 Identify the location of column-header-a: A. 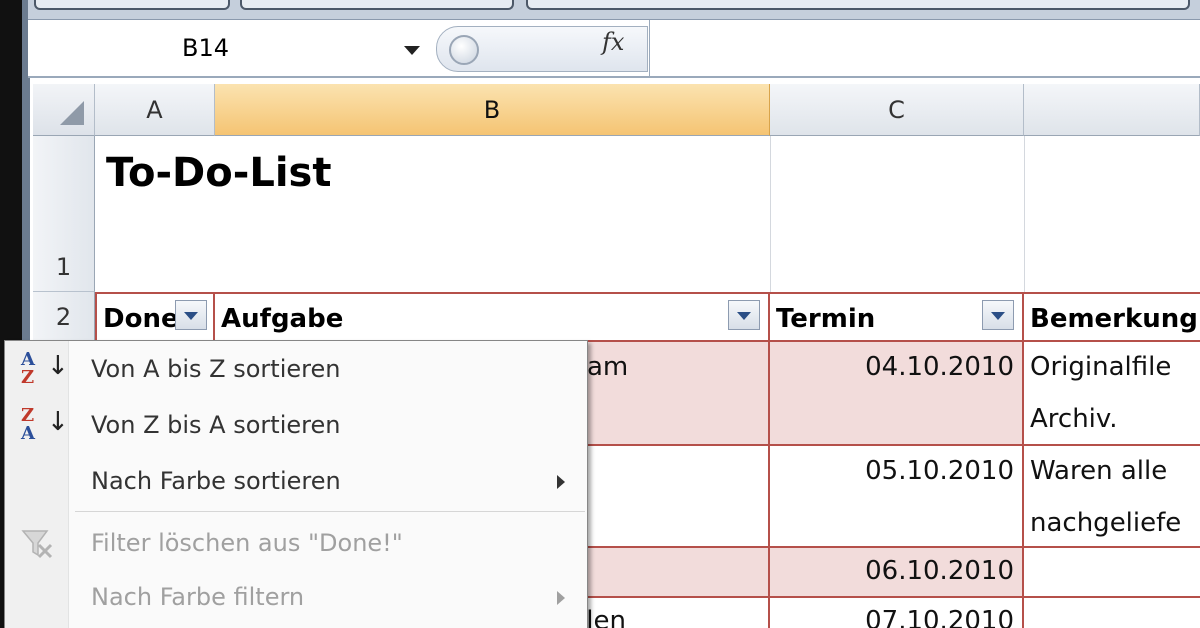
(155, 110).